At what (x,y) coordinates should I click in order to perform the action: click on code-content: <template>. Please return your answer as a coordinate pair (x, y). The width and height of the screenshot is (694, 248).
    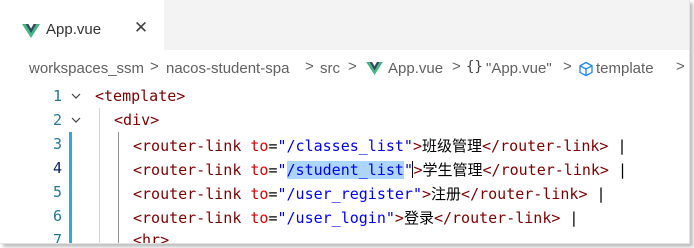
    Looking at the image, I should click on (140, 96).